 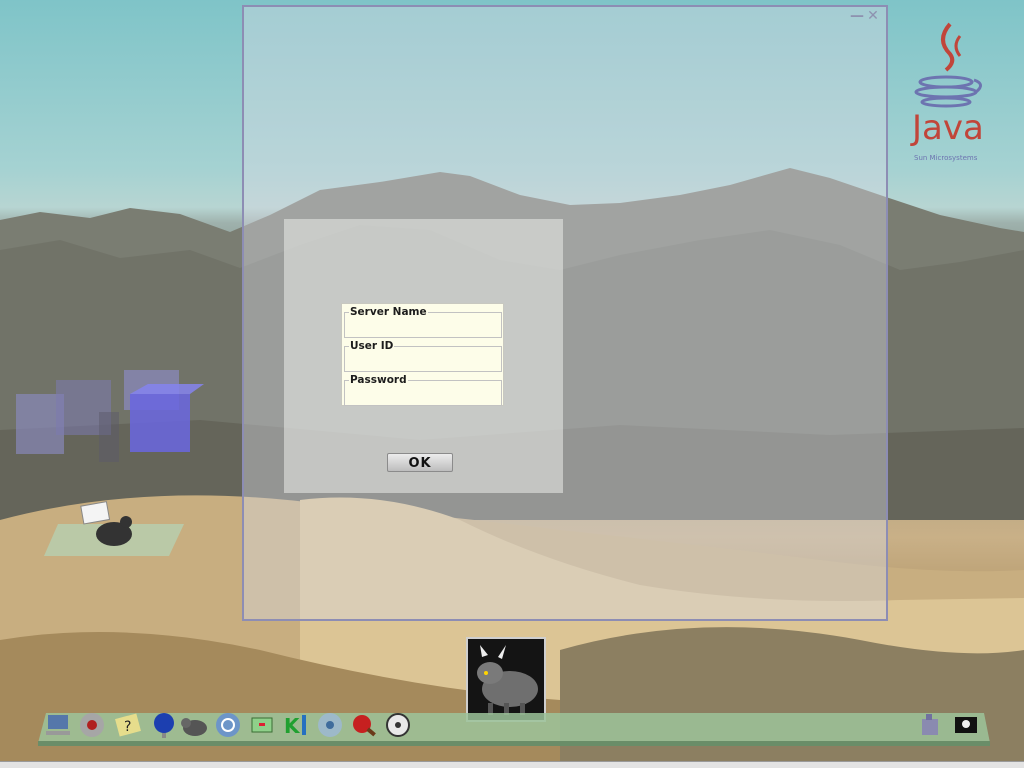 I want to click on user-id-input, so click(x=424, y=362).